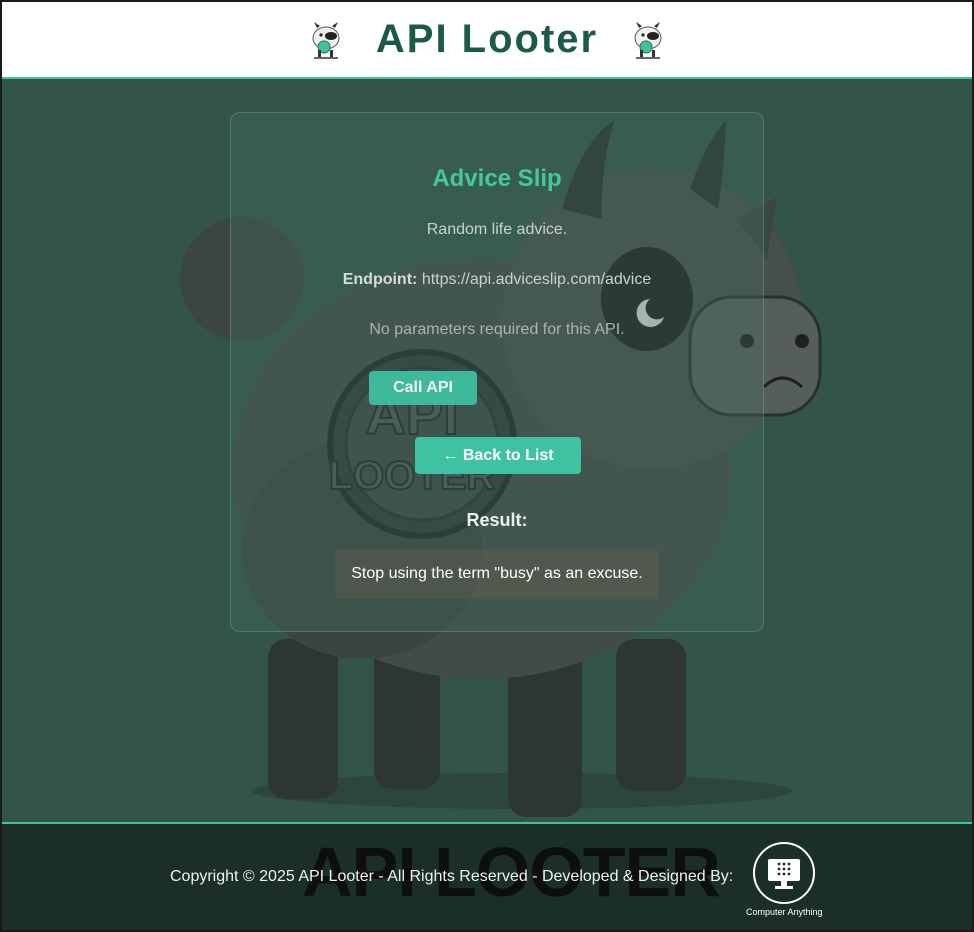 This screenshot has height=932, width=974. I want to click on site-title: API Looter, so click(487, 39).